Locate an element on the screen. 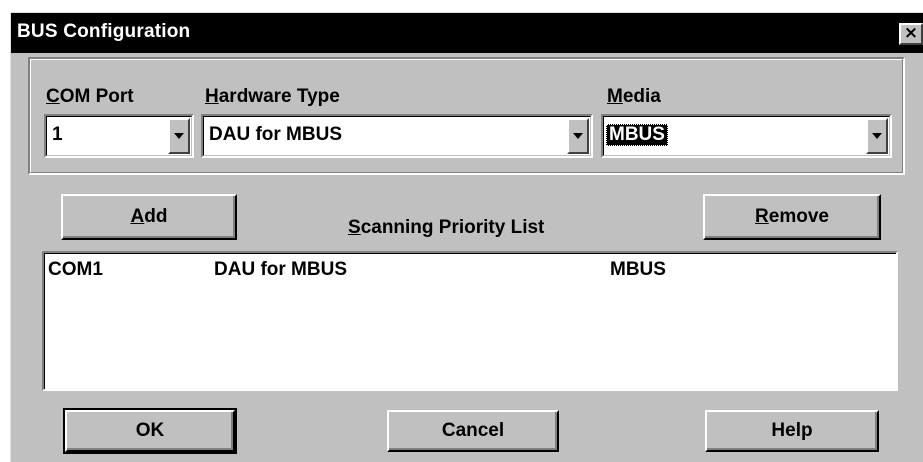 This screenshot has height=462, width=923. ok-button: OK is located at coordinates (150, 431).